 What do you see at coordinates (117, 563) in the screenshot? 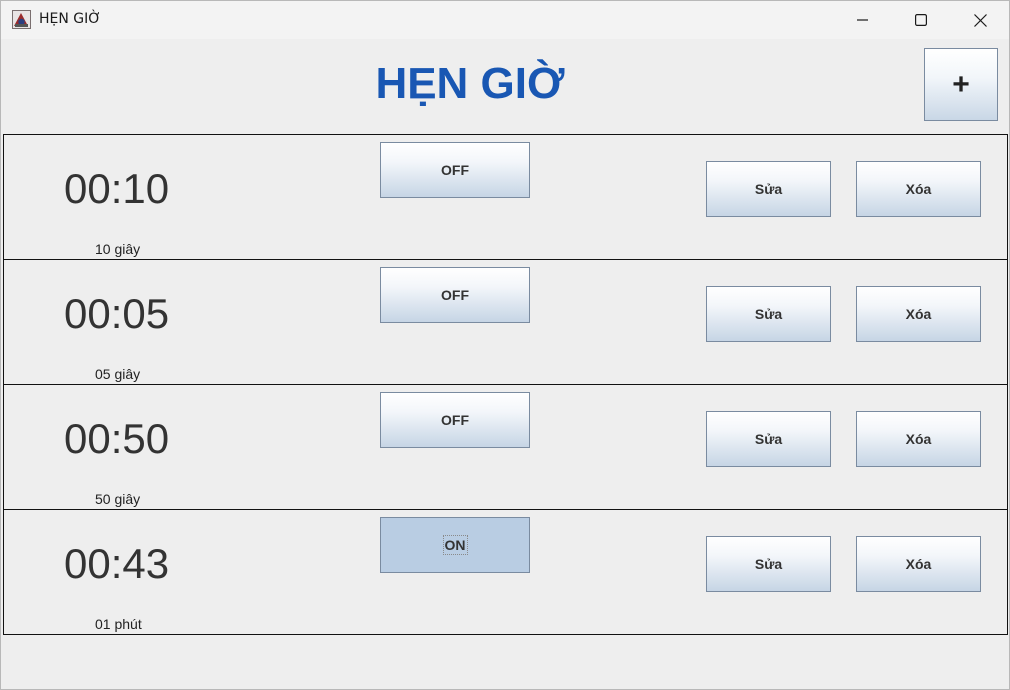
I see `timer-time: 00:43` at bounding box center [117, 563].